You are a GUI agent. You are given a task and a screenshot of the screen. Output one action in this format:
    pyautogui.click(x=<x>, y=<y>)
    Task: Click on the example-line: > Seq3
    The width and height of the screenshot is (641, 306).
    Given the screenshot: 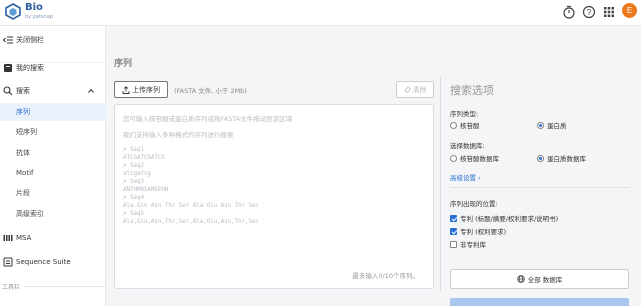 What is the action you would take?
    pyautogui.click(x=133, y=182)
    